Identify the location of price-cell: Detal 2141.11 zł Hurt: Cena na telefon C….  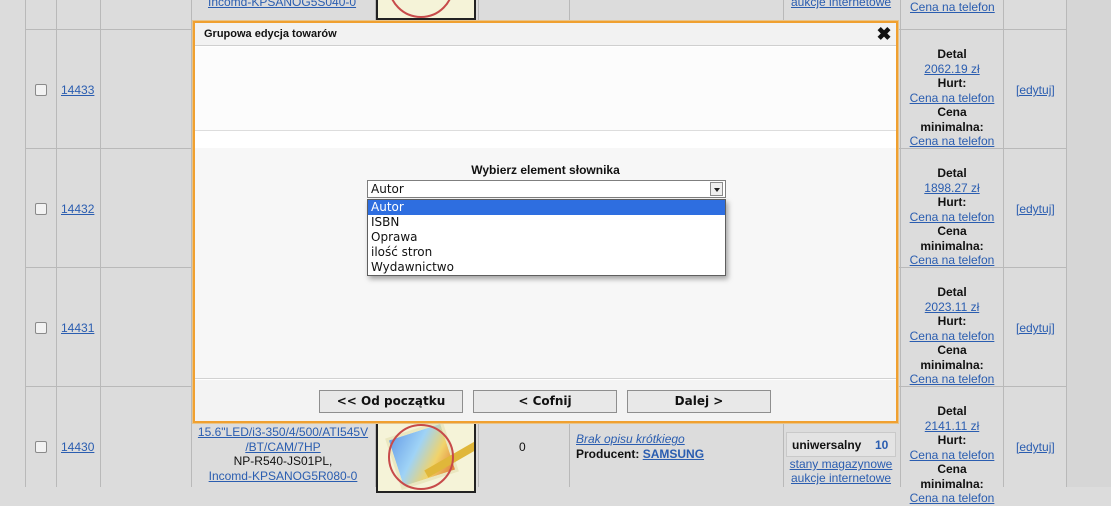
(952, 455).